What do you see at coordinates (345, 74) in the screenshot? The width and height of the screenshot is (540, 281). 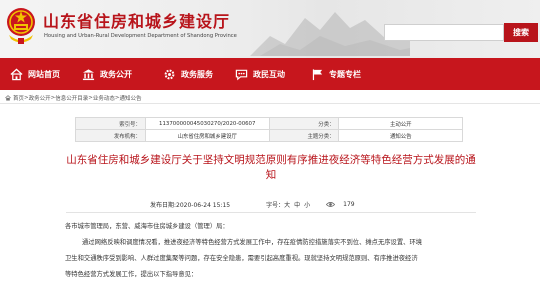 I see `nav-item-label: 专题专栏` at bounding box center [345, 74].